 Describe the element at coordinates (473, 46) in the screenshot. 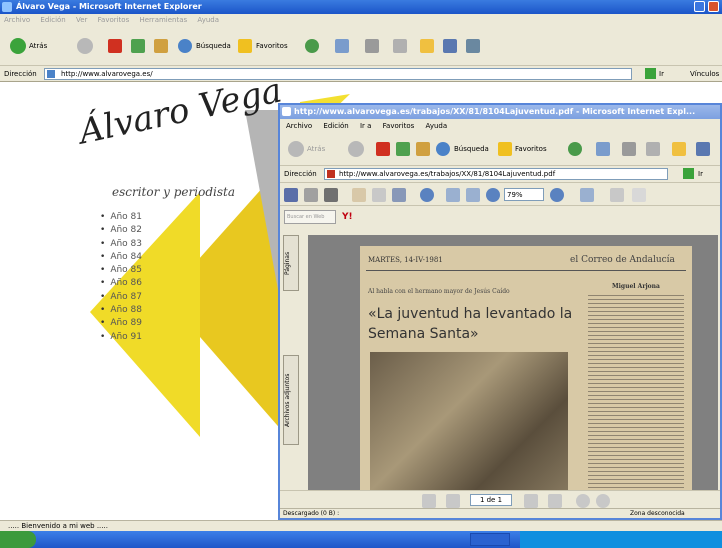

I see `research-icon` at that location.